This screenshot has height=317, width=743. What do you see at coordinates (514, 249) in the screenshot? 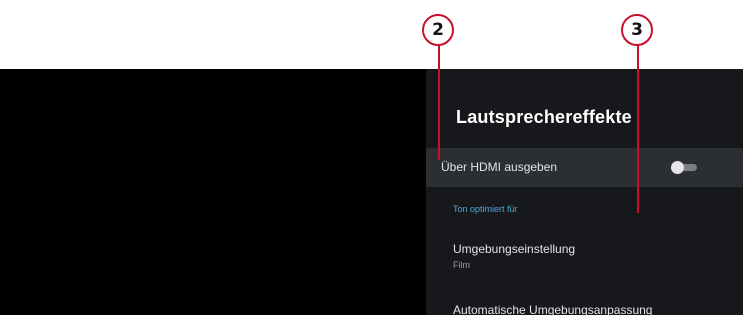
I see `surround-setting-label: Umgebungseinstellung` at bounding box center [514, 249].